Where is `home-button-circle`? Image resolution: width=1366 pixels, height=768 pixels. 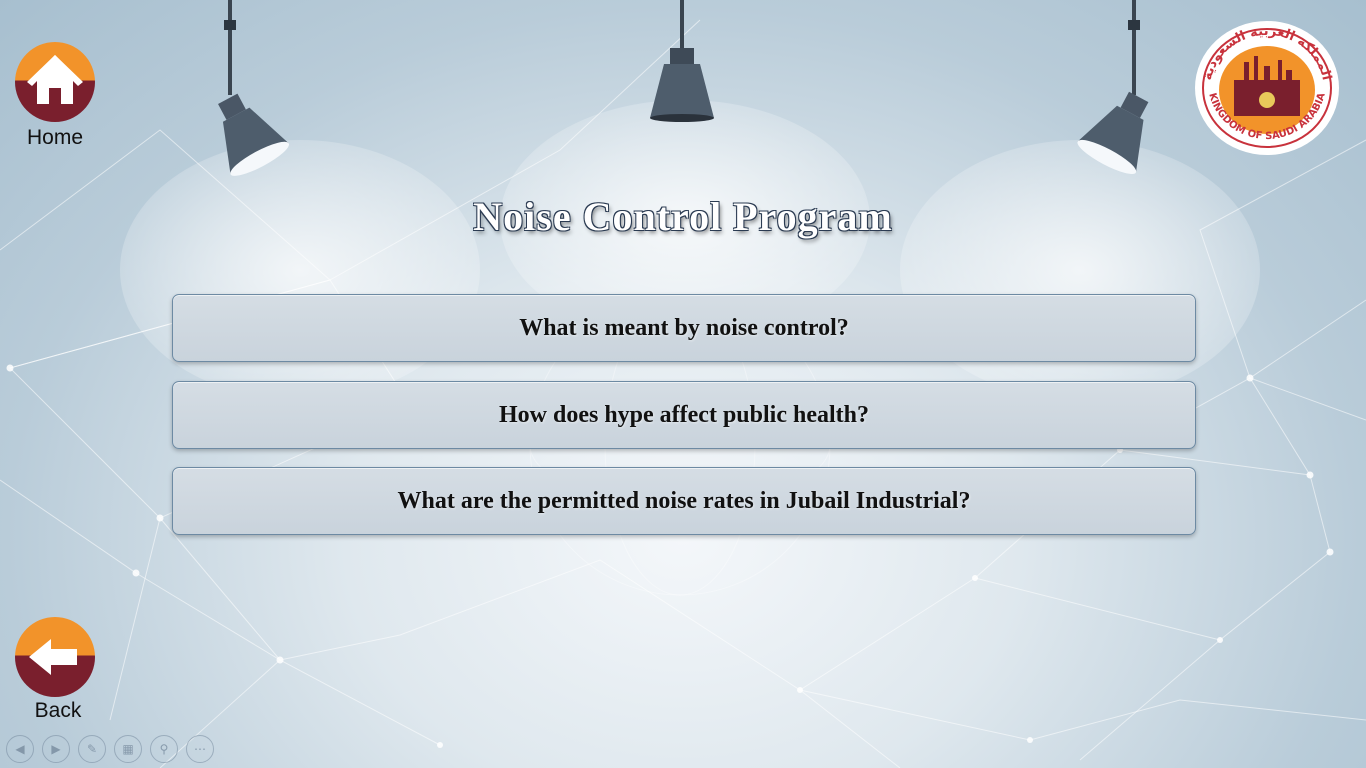
home-button-circle is located at coordinates (55, 82).